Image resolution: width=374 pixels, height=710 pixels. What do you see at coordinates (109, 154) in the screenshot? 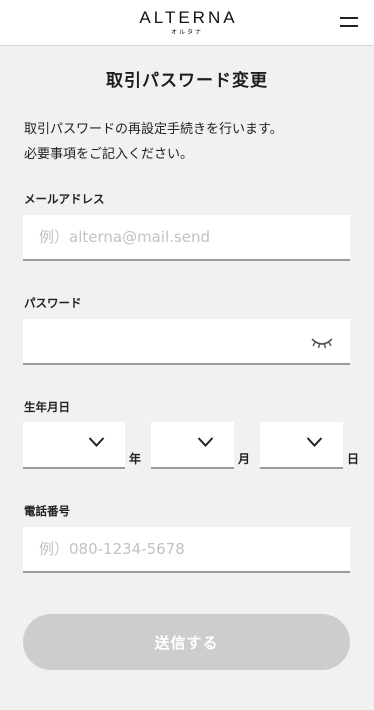
I see `description-line-2: 必要事項をご記入ください。` at bounding box center [109, 154].